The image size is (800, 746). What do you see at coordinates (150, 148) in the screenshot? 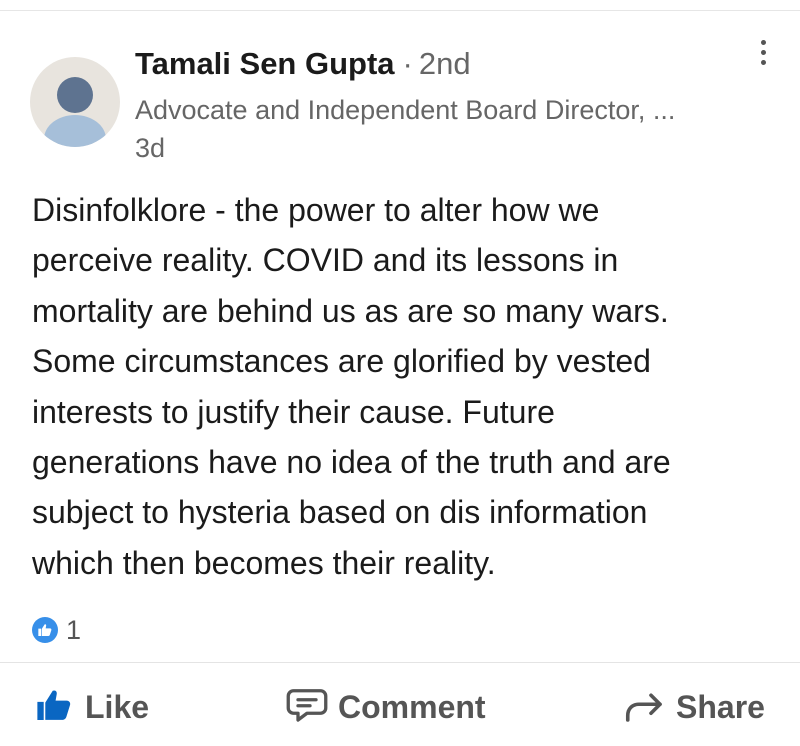
I see `post-timestamp: 3d` at bounding box center [150, 148].